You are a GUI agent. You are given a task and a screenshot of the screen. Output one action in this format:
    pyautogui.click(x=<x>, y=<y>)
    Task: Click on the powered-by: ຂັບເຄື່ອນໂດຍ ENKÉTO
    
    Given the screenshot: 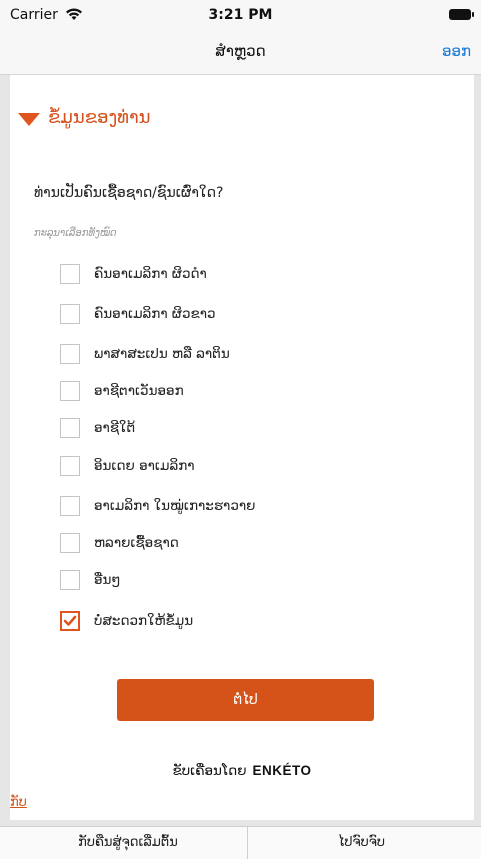 What is the action you would take?
    pyautogui.click(x=242, y=771)
    